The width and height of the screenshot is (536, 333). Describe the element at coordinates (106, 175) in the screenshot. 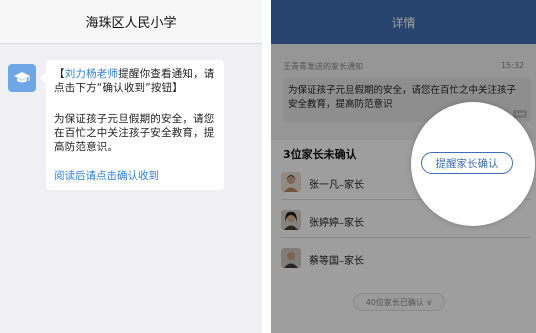

I see `ack-link: 阅读后请点击确认收到` at that location.